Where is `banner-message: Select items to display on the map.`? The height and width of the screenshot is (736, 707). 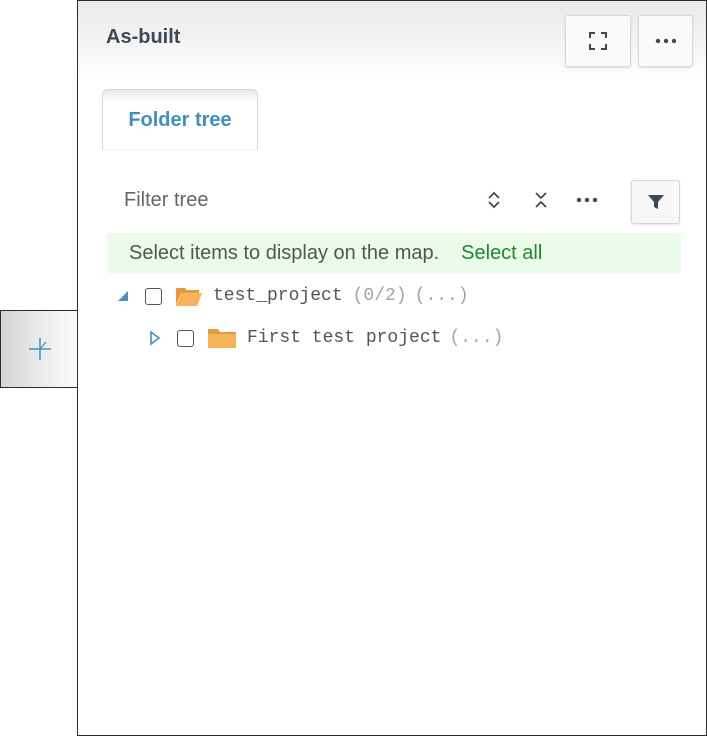 banner-message: Select items to display on the map. is located at coordinates (284, 252).